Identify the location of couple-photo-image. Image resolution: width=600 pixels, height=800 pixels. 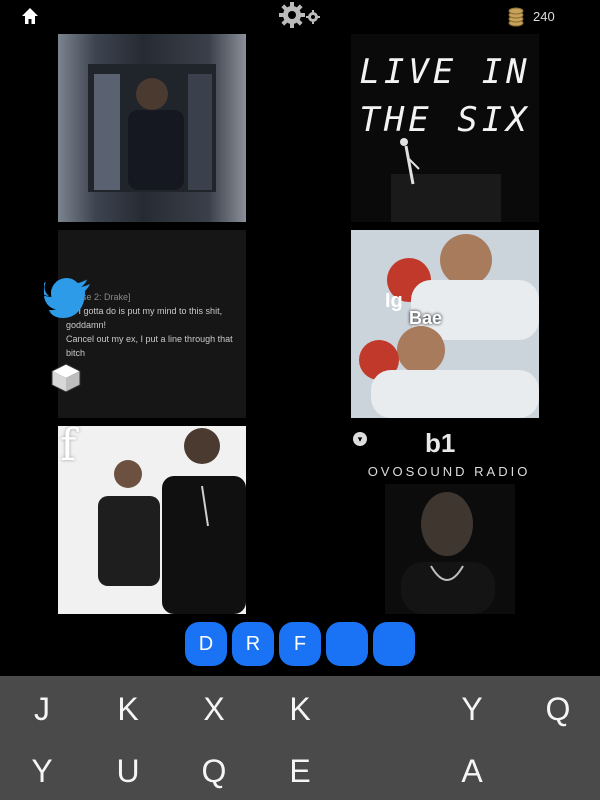
(445, 324).